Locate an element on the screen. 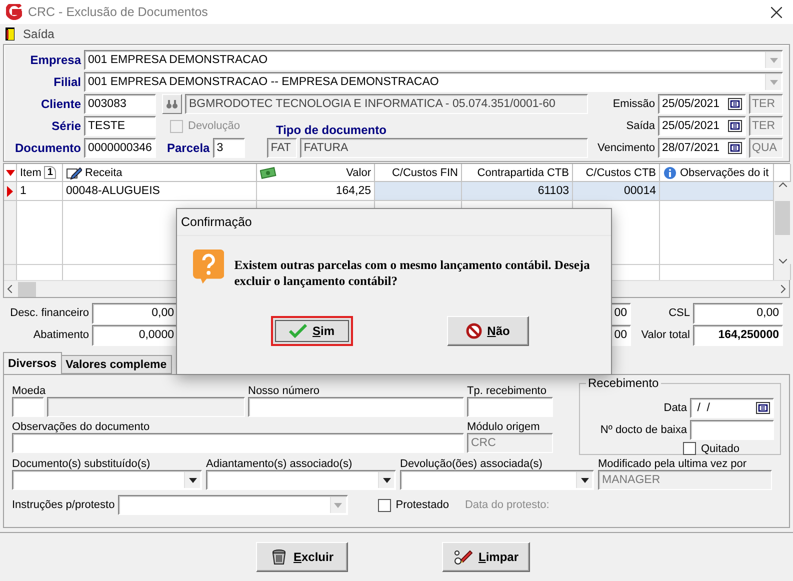 The image size is (793, 581). column-header: Observações do it is located at coordinates (717, 173).